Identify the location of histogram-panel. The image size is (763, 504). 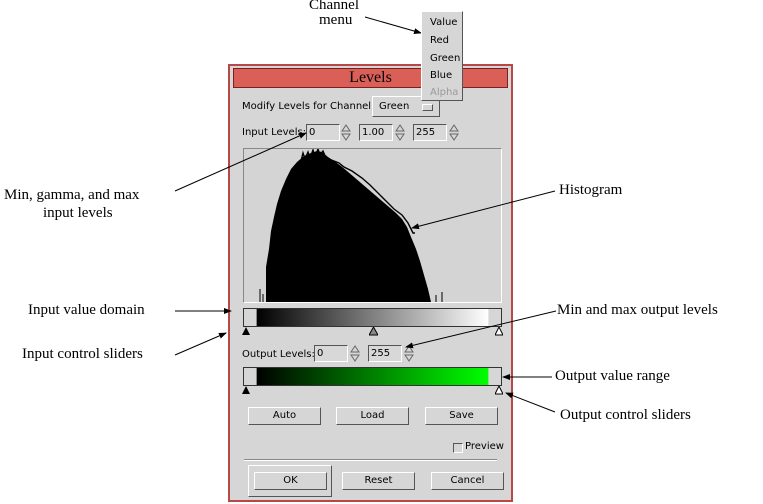
(372, 224).